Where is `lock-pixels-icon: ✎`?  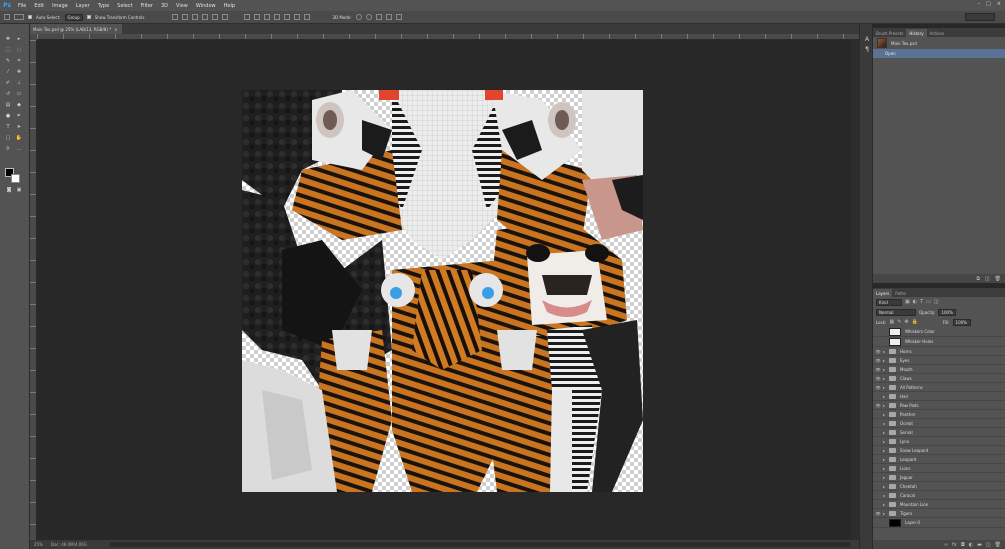 lock-pixels-icon: ✎ is located at coordinates (899, 322).